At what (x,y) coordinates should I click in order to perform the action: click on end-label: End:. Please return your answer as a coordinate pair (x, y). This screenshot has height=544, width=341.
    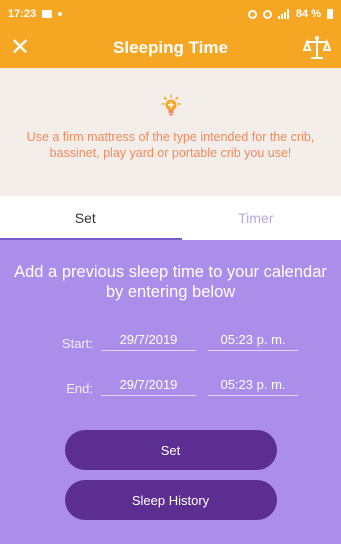
    Looking at the image, I should click on (79, 388).